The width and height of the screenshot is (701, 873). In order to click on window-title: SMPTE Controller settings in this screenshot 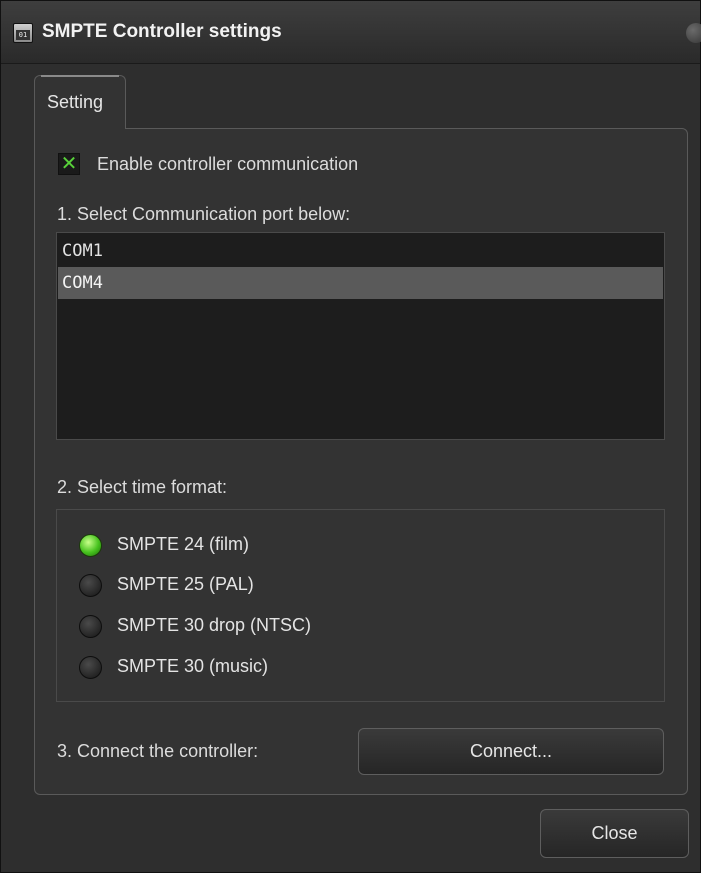, I will do `click(162, 31)`.